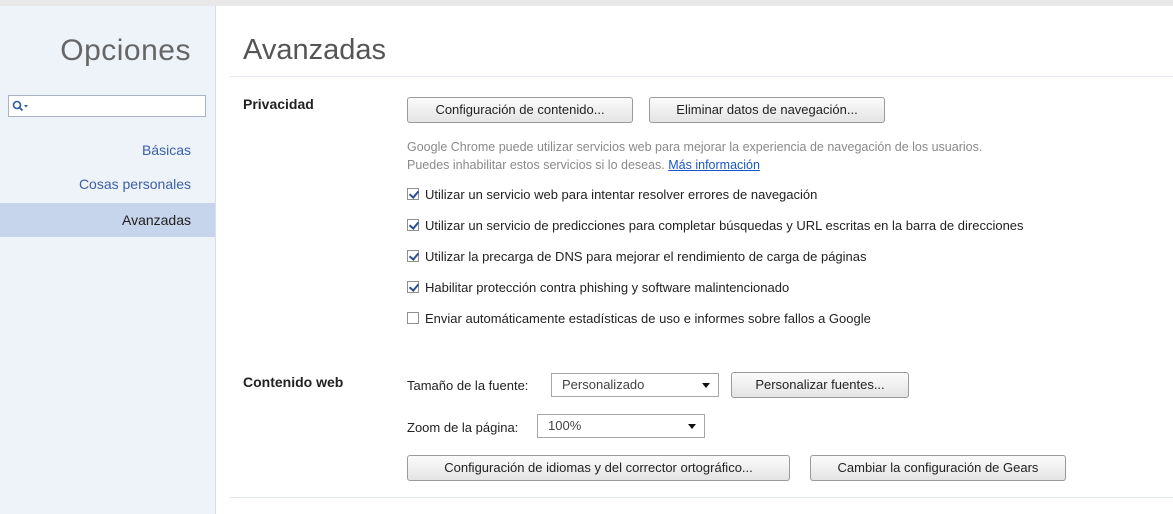 The width and height of the screenshot is (1173, 514). Describe the element at coordinates (701, 76) in the screenshot. I see `title-divider` at that location.